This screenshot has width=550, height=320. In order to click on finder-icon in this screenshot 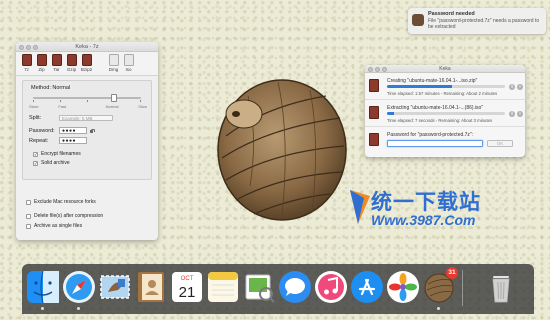, I will do `click(43, 287)`.